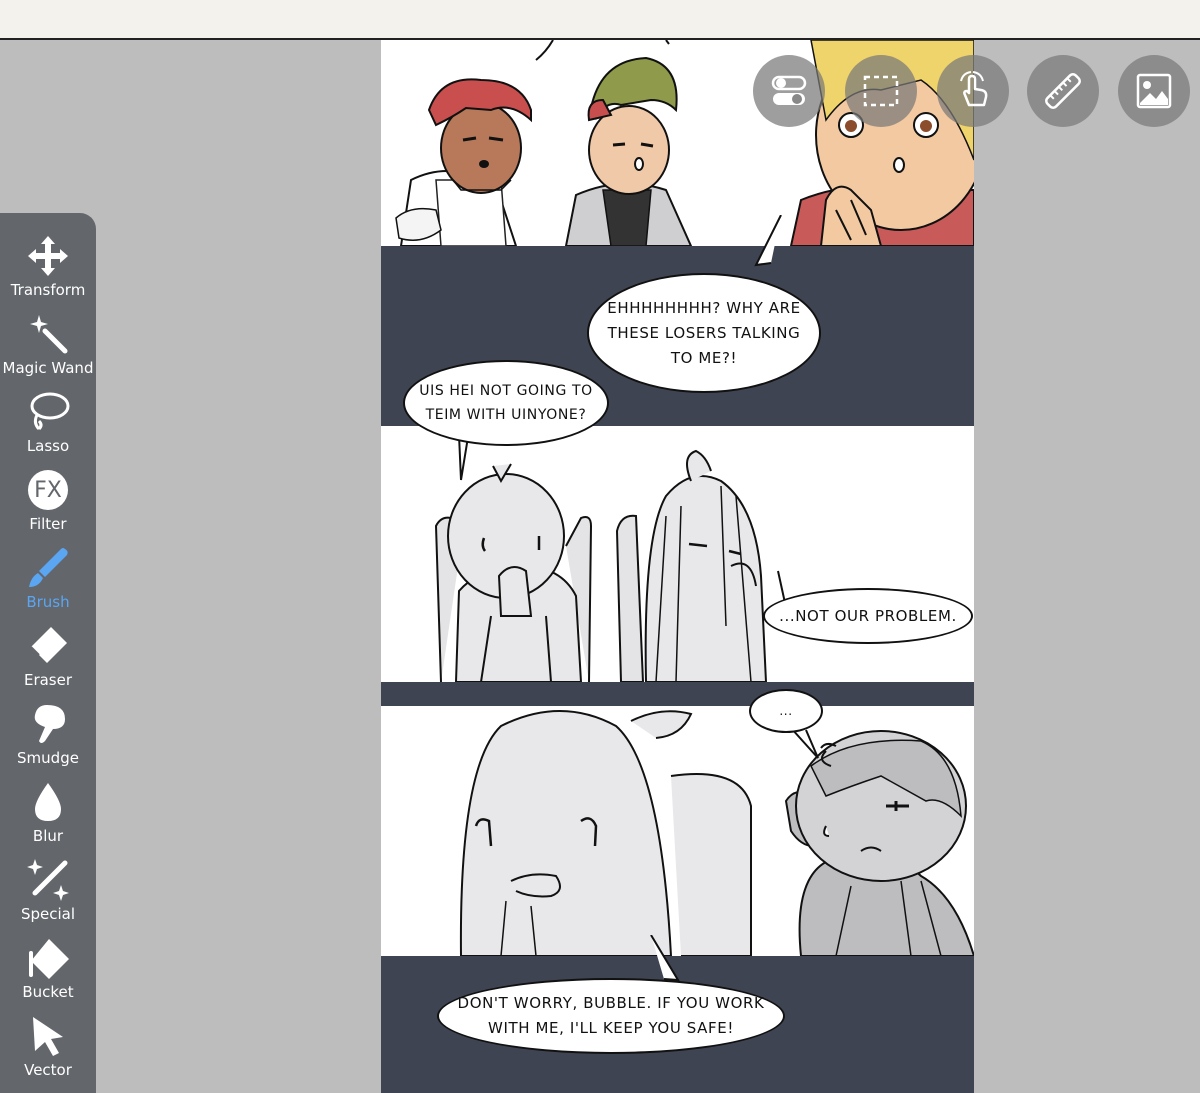 Image resolution: width=1200 pixels, height=1093 pixels. What do you see at coordinates (48, 680) in the screenshot?
I see `tool-label: Eraser` at bounding box center [48, 680].